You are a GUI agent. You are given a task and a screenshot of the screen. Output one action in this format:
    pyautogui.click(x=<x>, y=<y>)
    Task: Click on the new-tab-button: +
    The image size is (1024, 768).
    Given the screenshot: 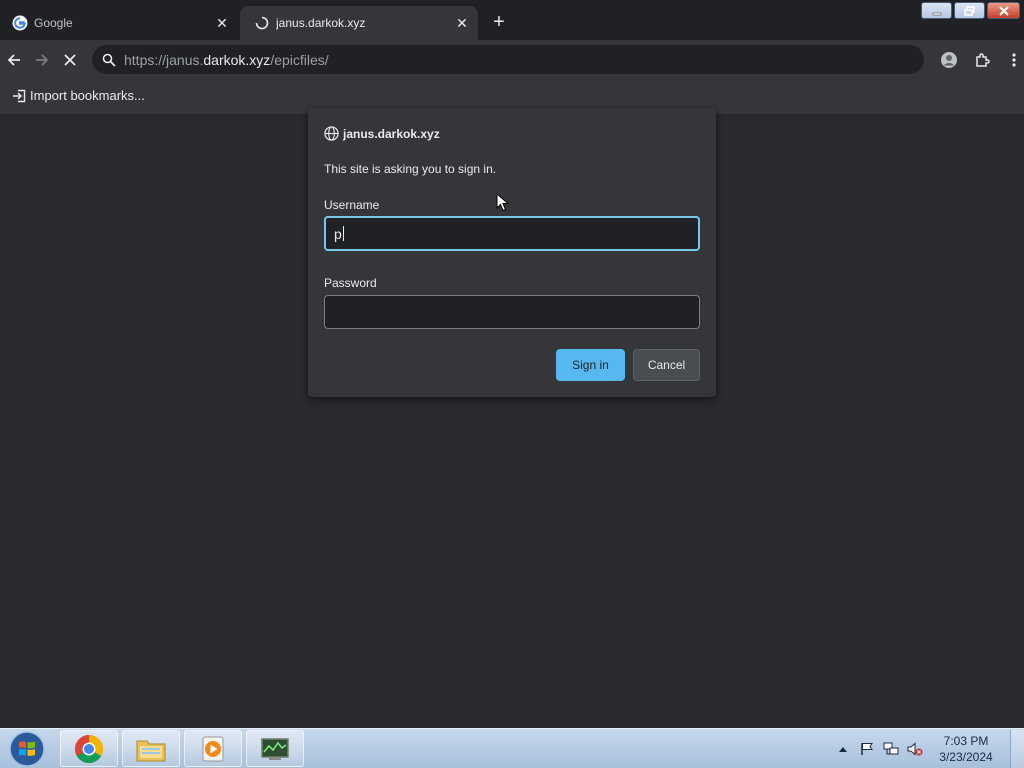 What is the action you would take?
    pyautogui.click(x=499, y=23)
    